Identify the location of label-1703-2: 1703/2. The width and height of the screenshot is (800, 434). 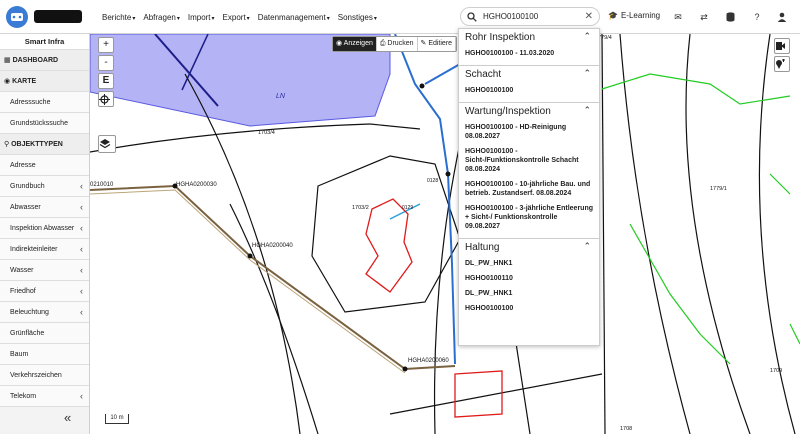
(360, 208).